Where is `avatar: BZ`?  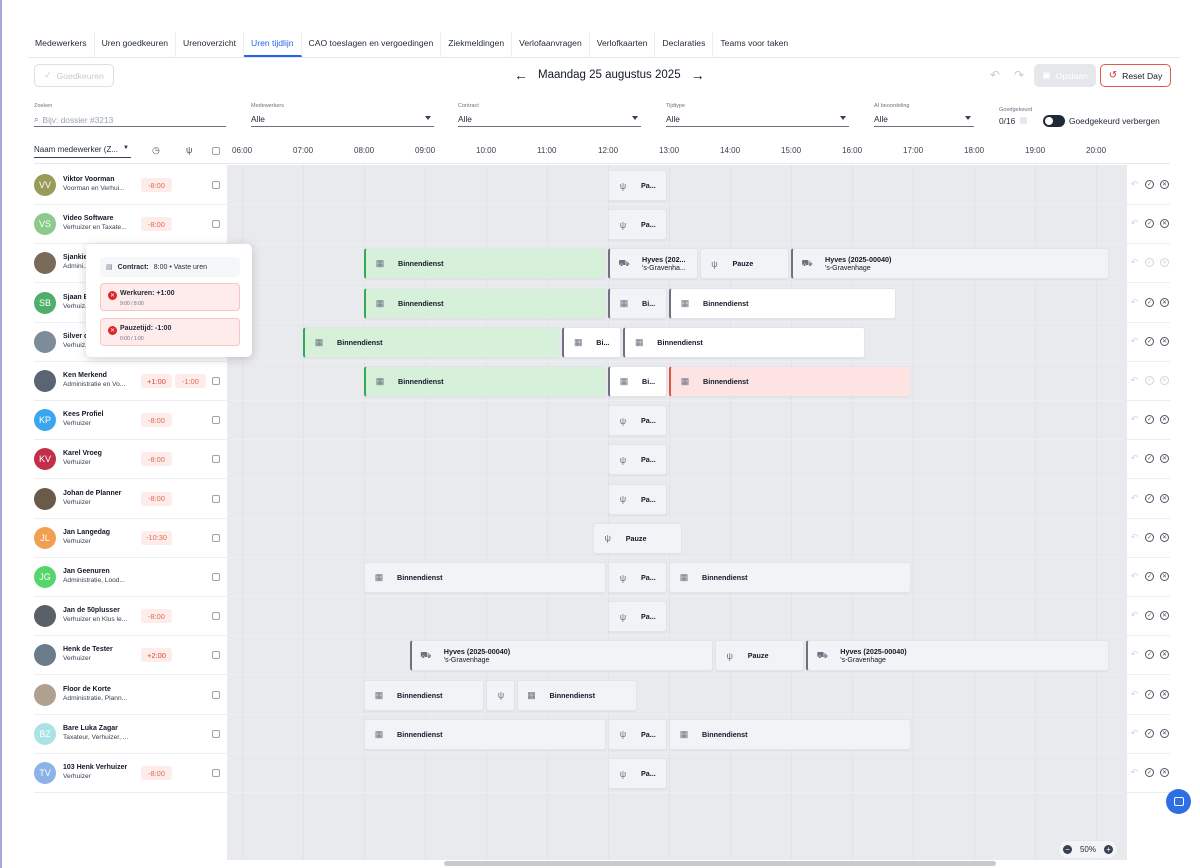
avatar: BZ is located at coordinates (45, 733).